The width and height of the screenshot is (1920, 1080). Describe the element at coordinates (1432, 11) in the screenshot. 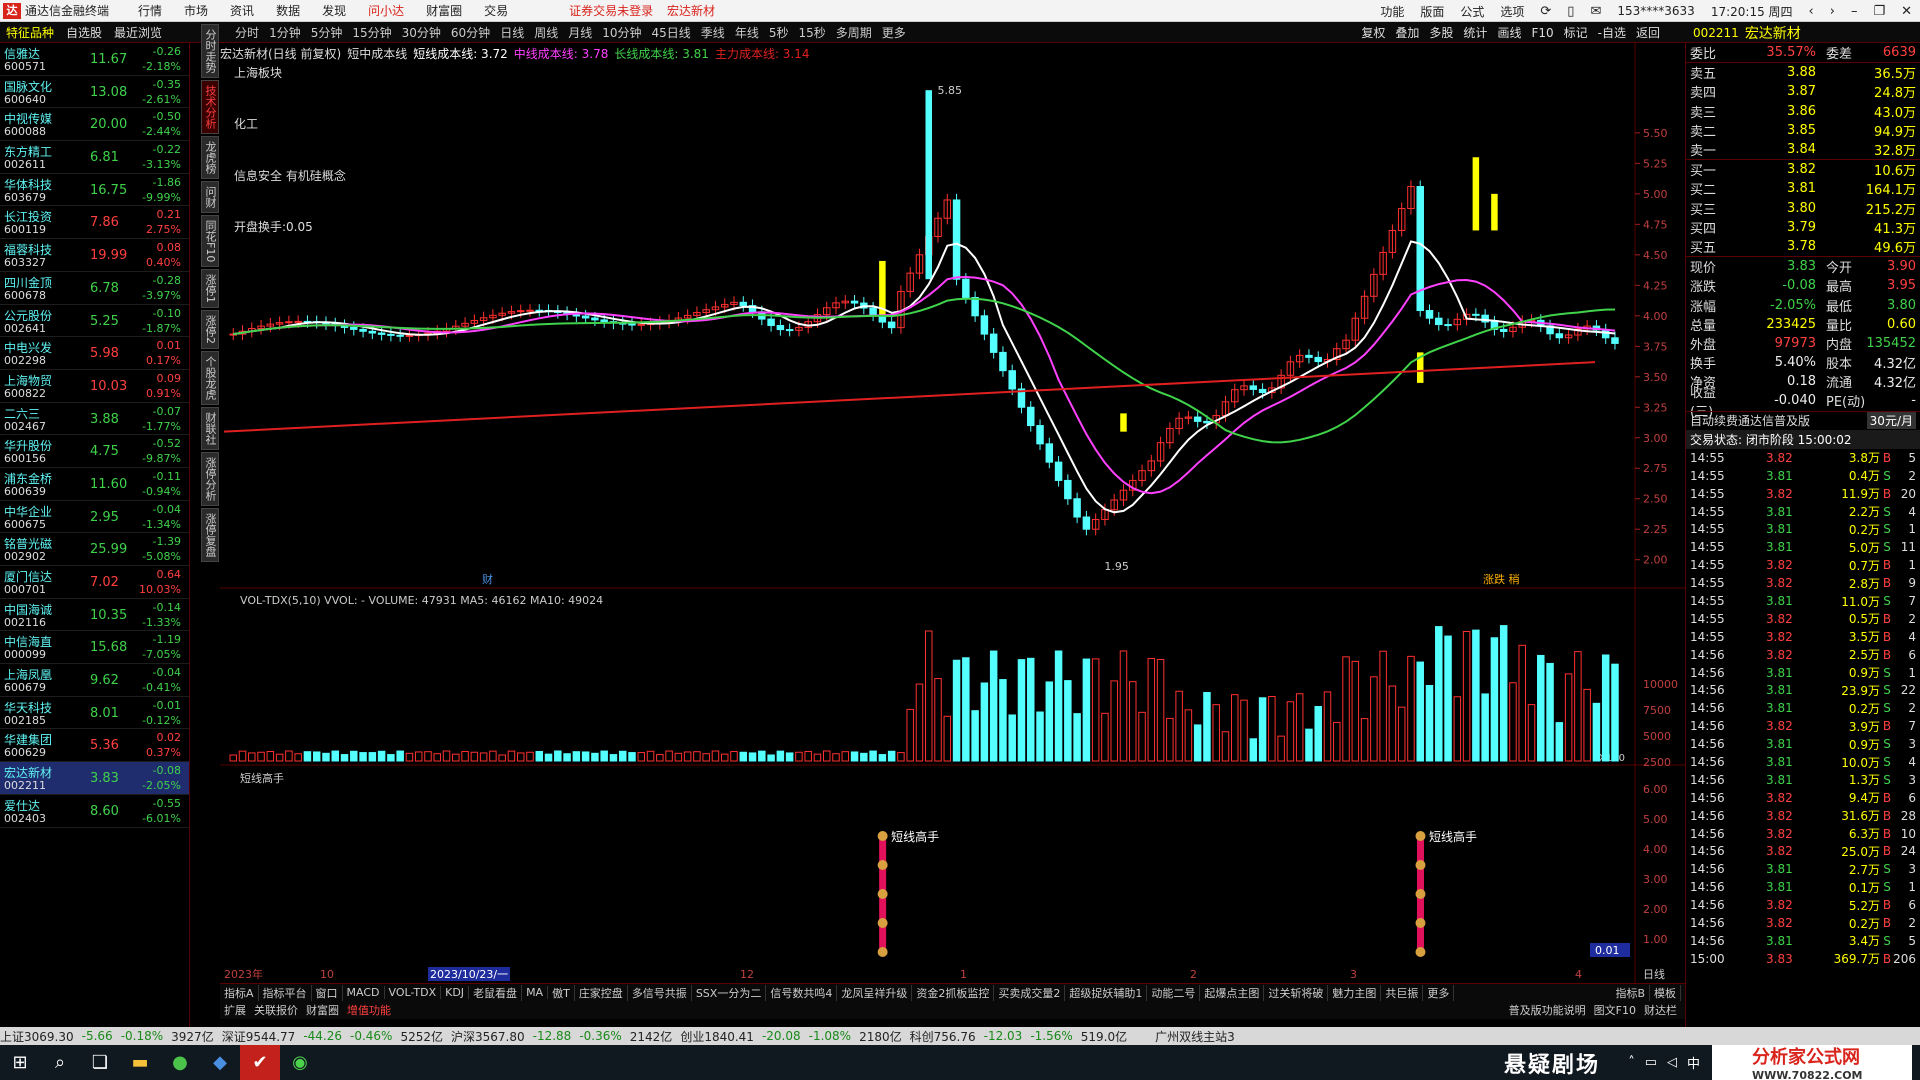

I see `menu-banmian: 版面` at that location.